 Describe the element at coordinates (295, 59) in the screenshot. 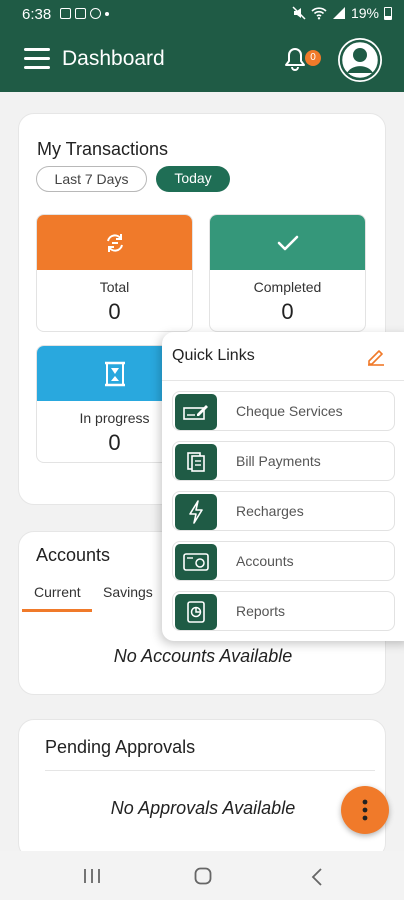

I see `bell-icon` at that location.